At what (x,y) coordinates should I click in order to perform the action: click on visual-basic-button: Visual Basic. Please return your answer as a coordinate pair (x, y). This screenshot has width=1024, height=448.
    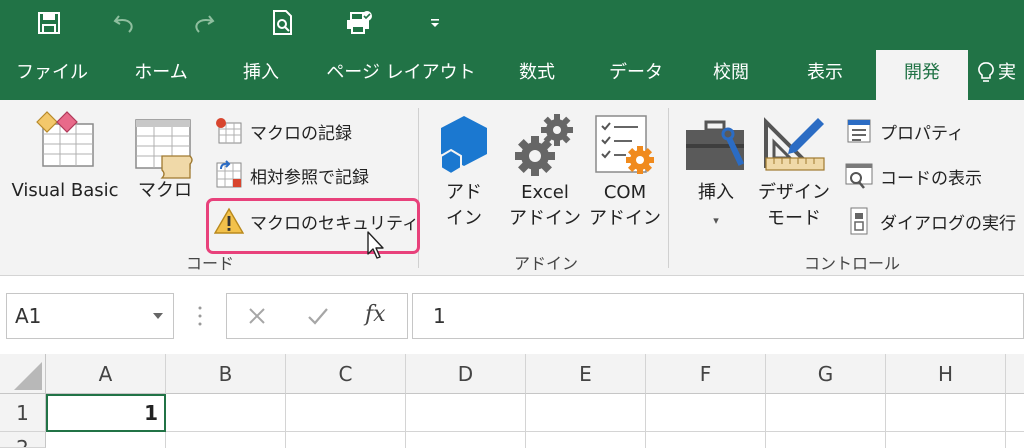
    Looking at the image, I should click on (65, 173).